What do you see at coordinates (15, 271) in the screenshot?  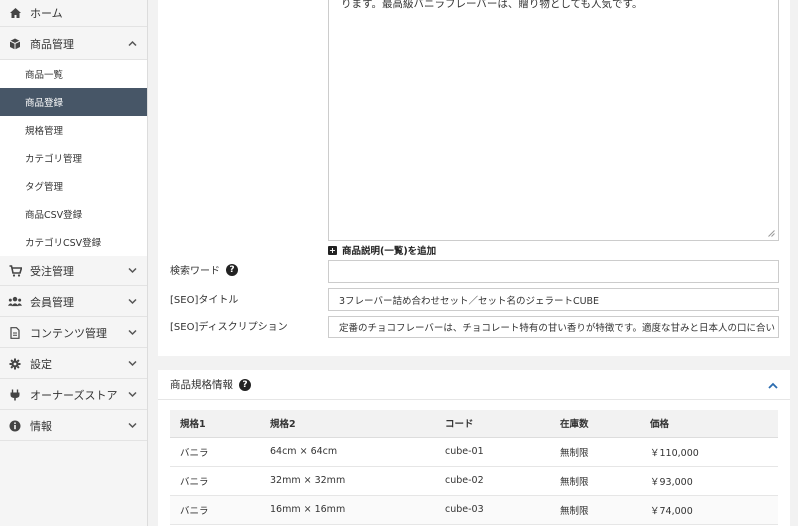 I see `cart-icon` at bounding box center [15, 271].